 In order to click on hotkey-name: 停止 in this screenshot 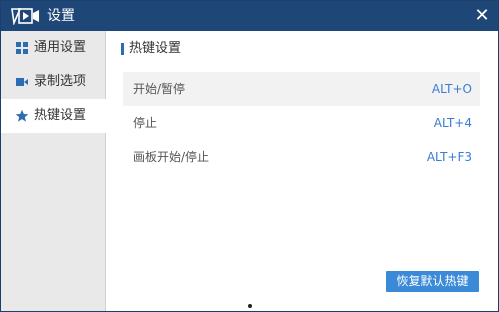, I will do `click(145, 123)`.